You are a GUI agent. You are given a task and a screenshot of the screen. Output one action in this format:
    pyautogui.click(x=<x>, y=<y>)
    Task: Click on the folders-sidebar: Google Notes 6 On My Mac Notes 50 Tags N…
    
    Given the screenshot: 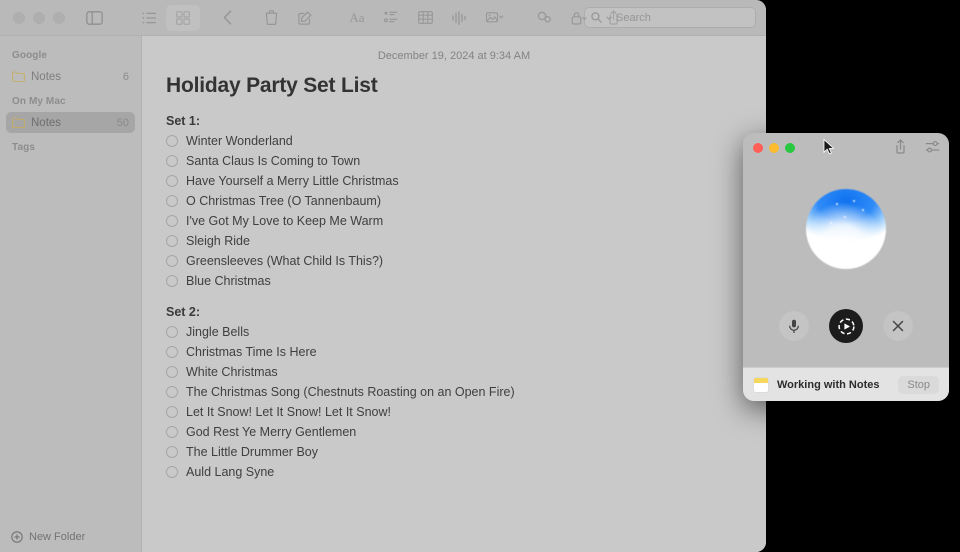 What is the action you would take?
    pyautogui.click(x=71, y=294)
    